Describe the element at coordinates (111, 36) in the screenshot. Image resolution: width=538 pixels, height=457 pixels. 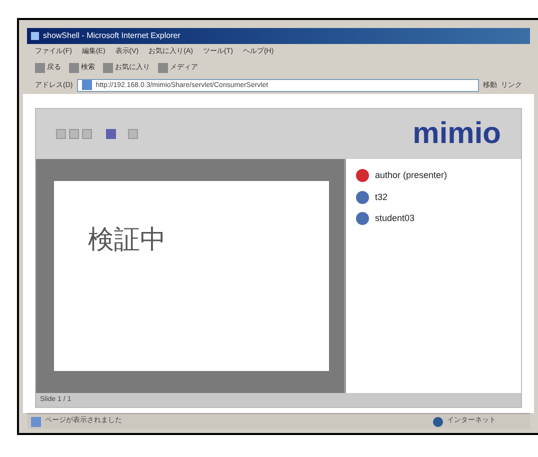
I see `window-title: showShell - Microsoft Internet Explorer` at that location.